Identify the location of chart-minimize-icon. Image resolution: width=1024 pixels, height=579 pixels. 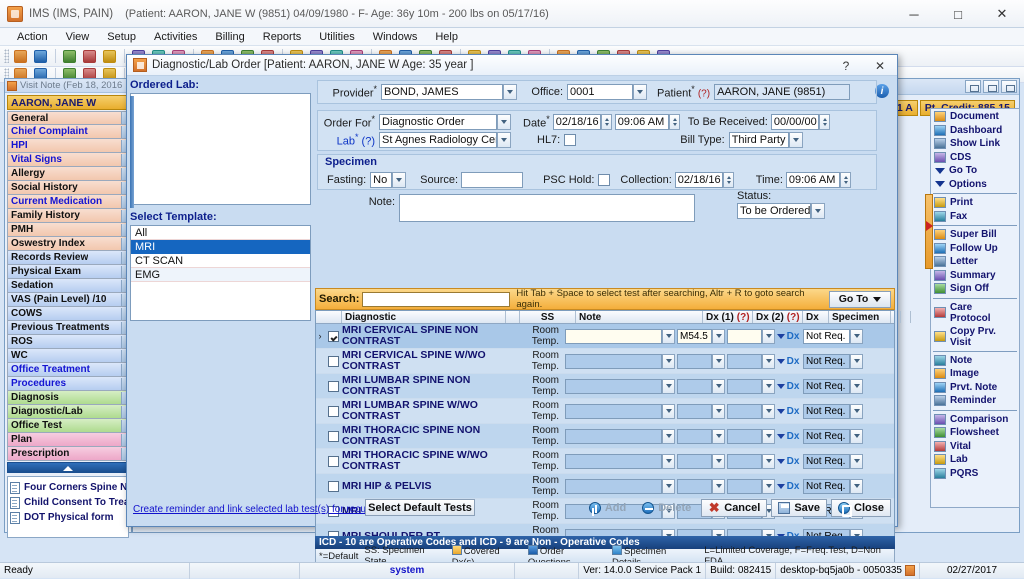
(973, 86).